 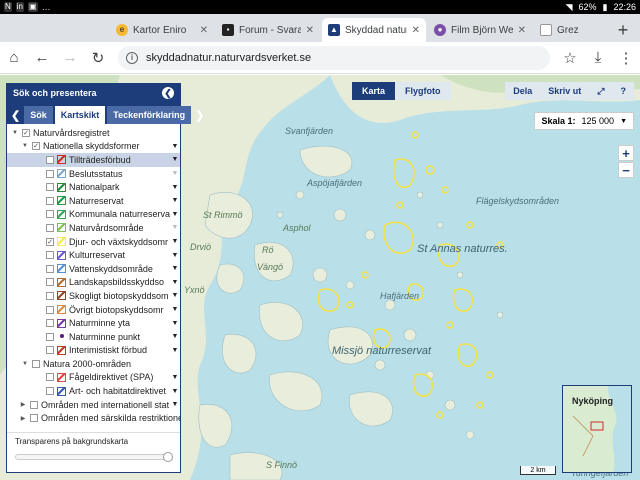 I want to click on share-button: Dela, so click(x=522, y=91).